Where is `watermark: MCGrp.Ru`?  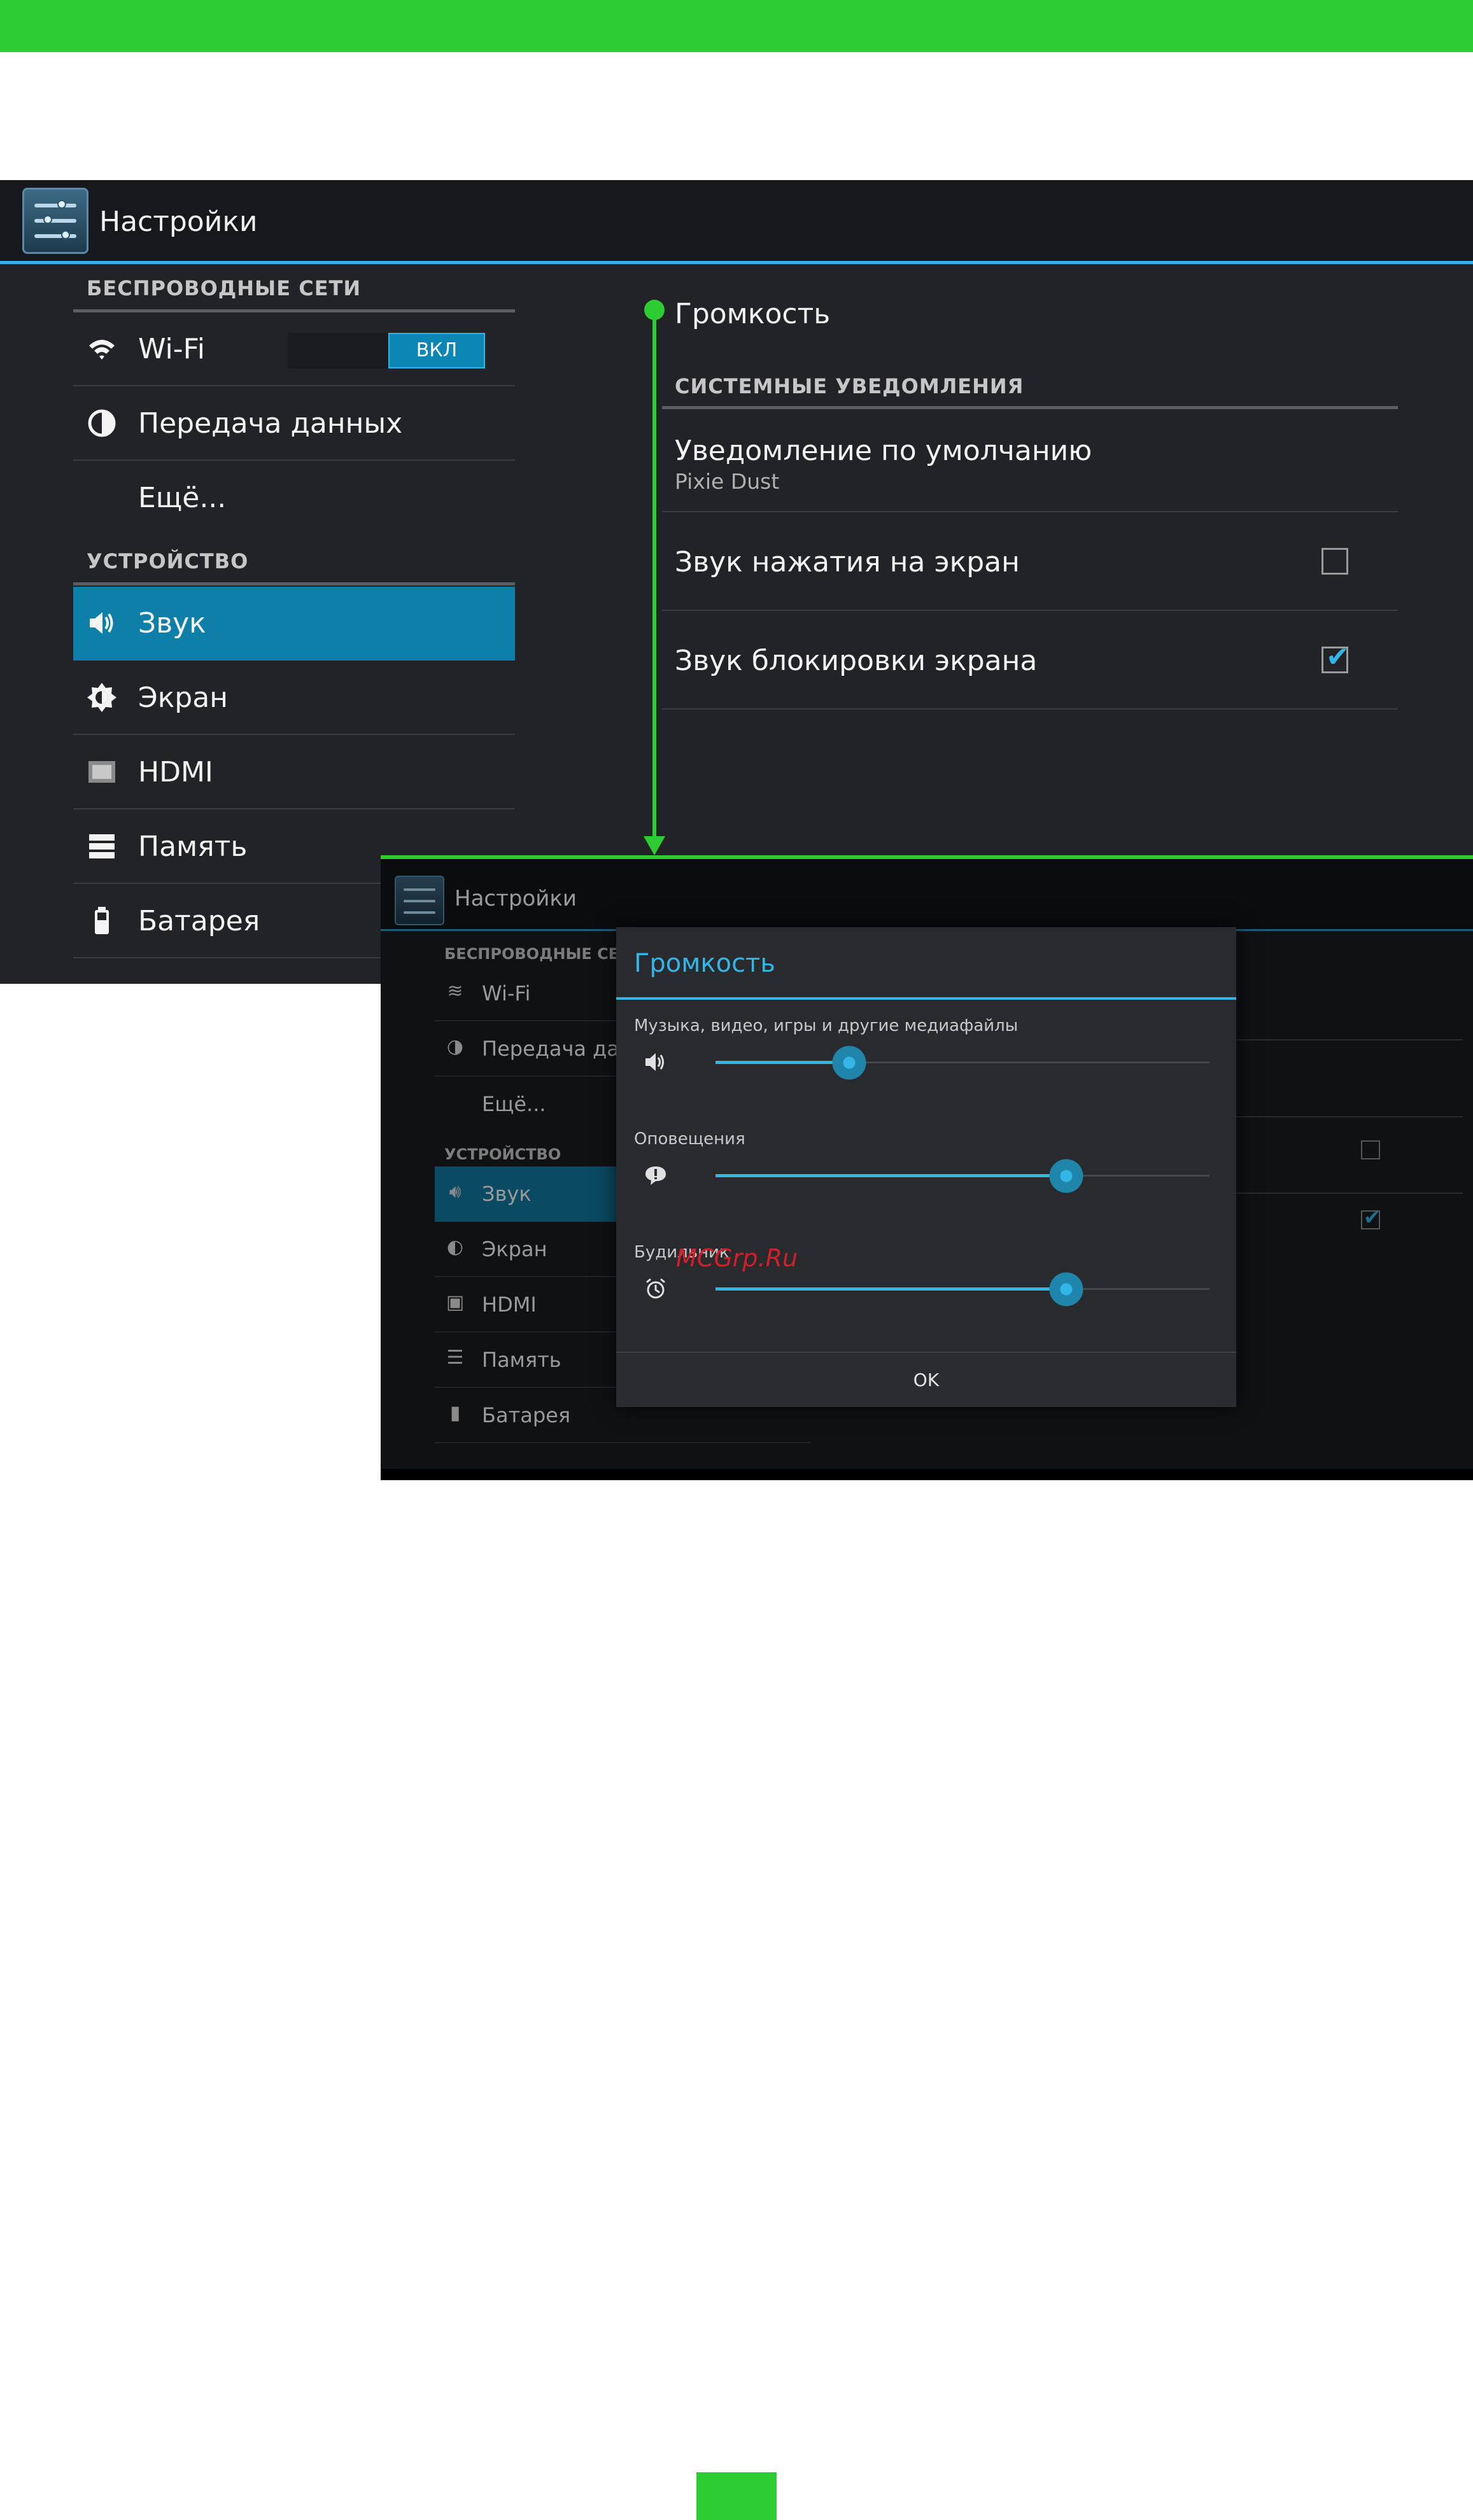
watermark: MCGrp.Ru is located at coordinates (737, 1258).